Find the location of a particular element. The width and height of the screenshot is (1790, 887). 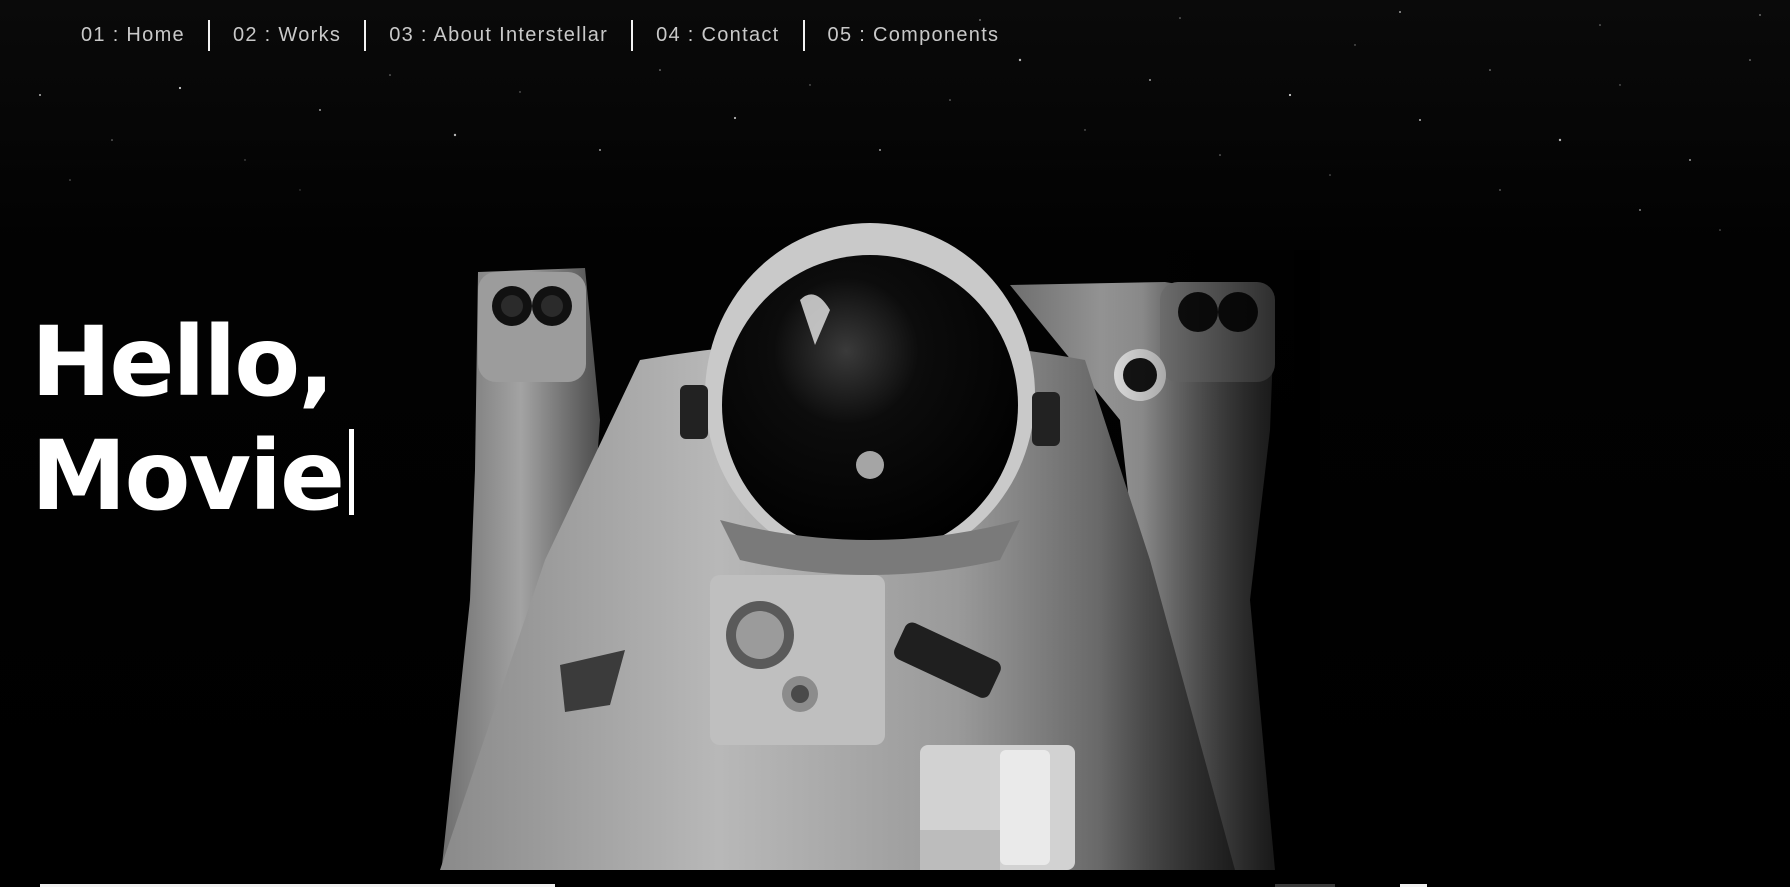

nav-link-contact: 04 : Contact is located at coordinates (717, 35).